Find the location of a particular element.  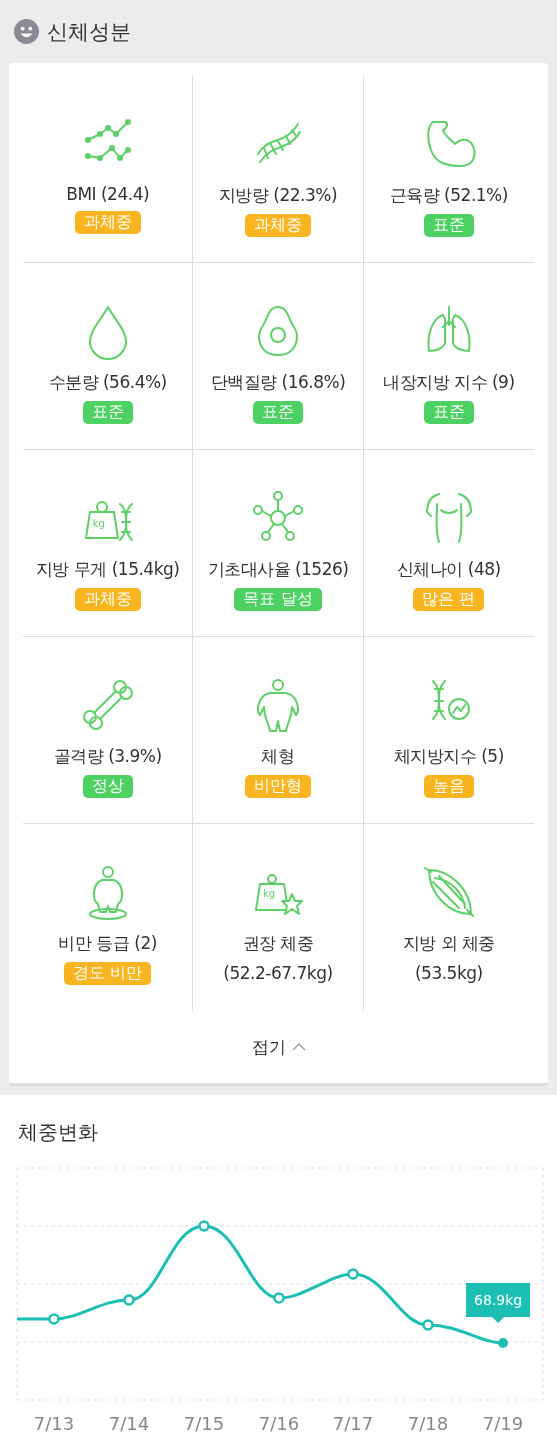

metric-label: 단백질량 (16.8%) is located at coordinates (278, 382).